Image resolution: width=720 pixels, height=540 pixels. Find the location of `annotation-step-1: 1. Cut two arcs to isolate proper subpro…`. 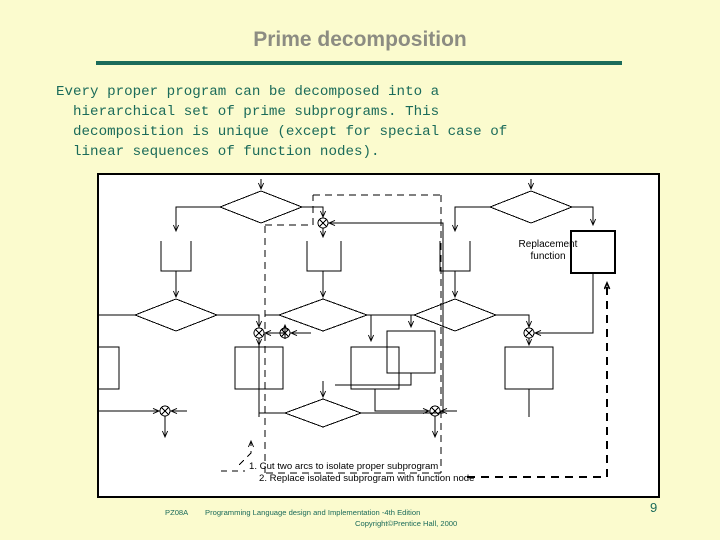

annotation-step-1: 1. Cut two arcs to isolate proper subpro… is located at coordinates (343, 466).